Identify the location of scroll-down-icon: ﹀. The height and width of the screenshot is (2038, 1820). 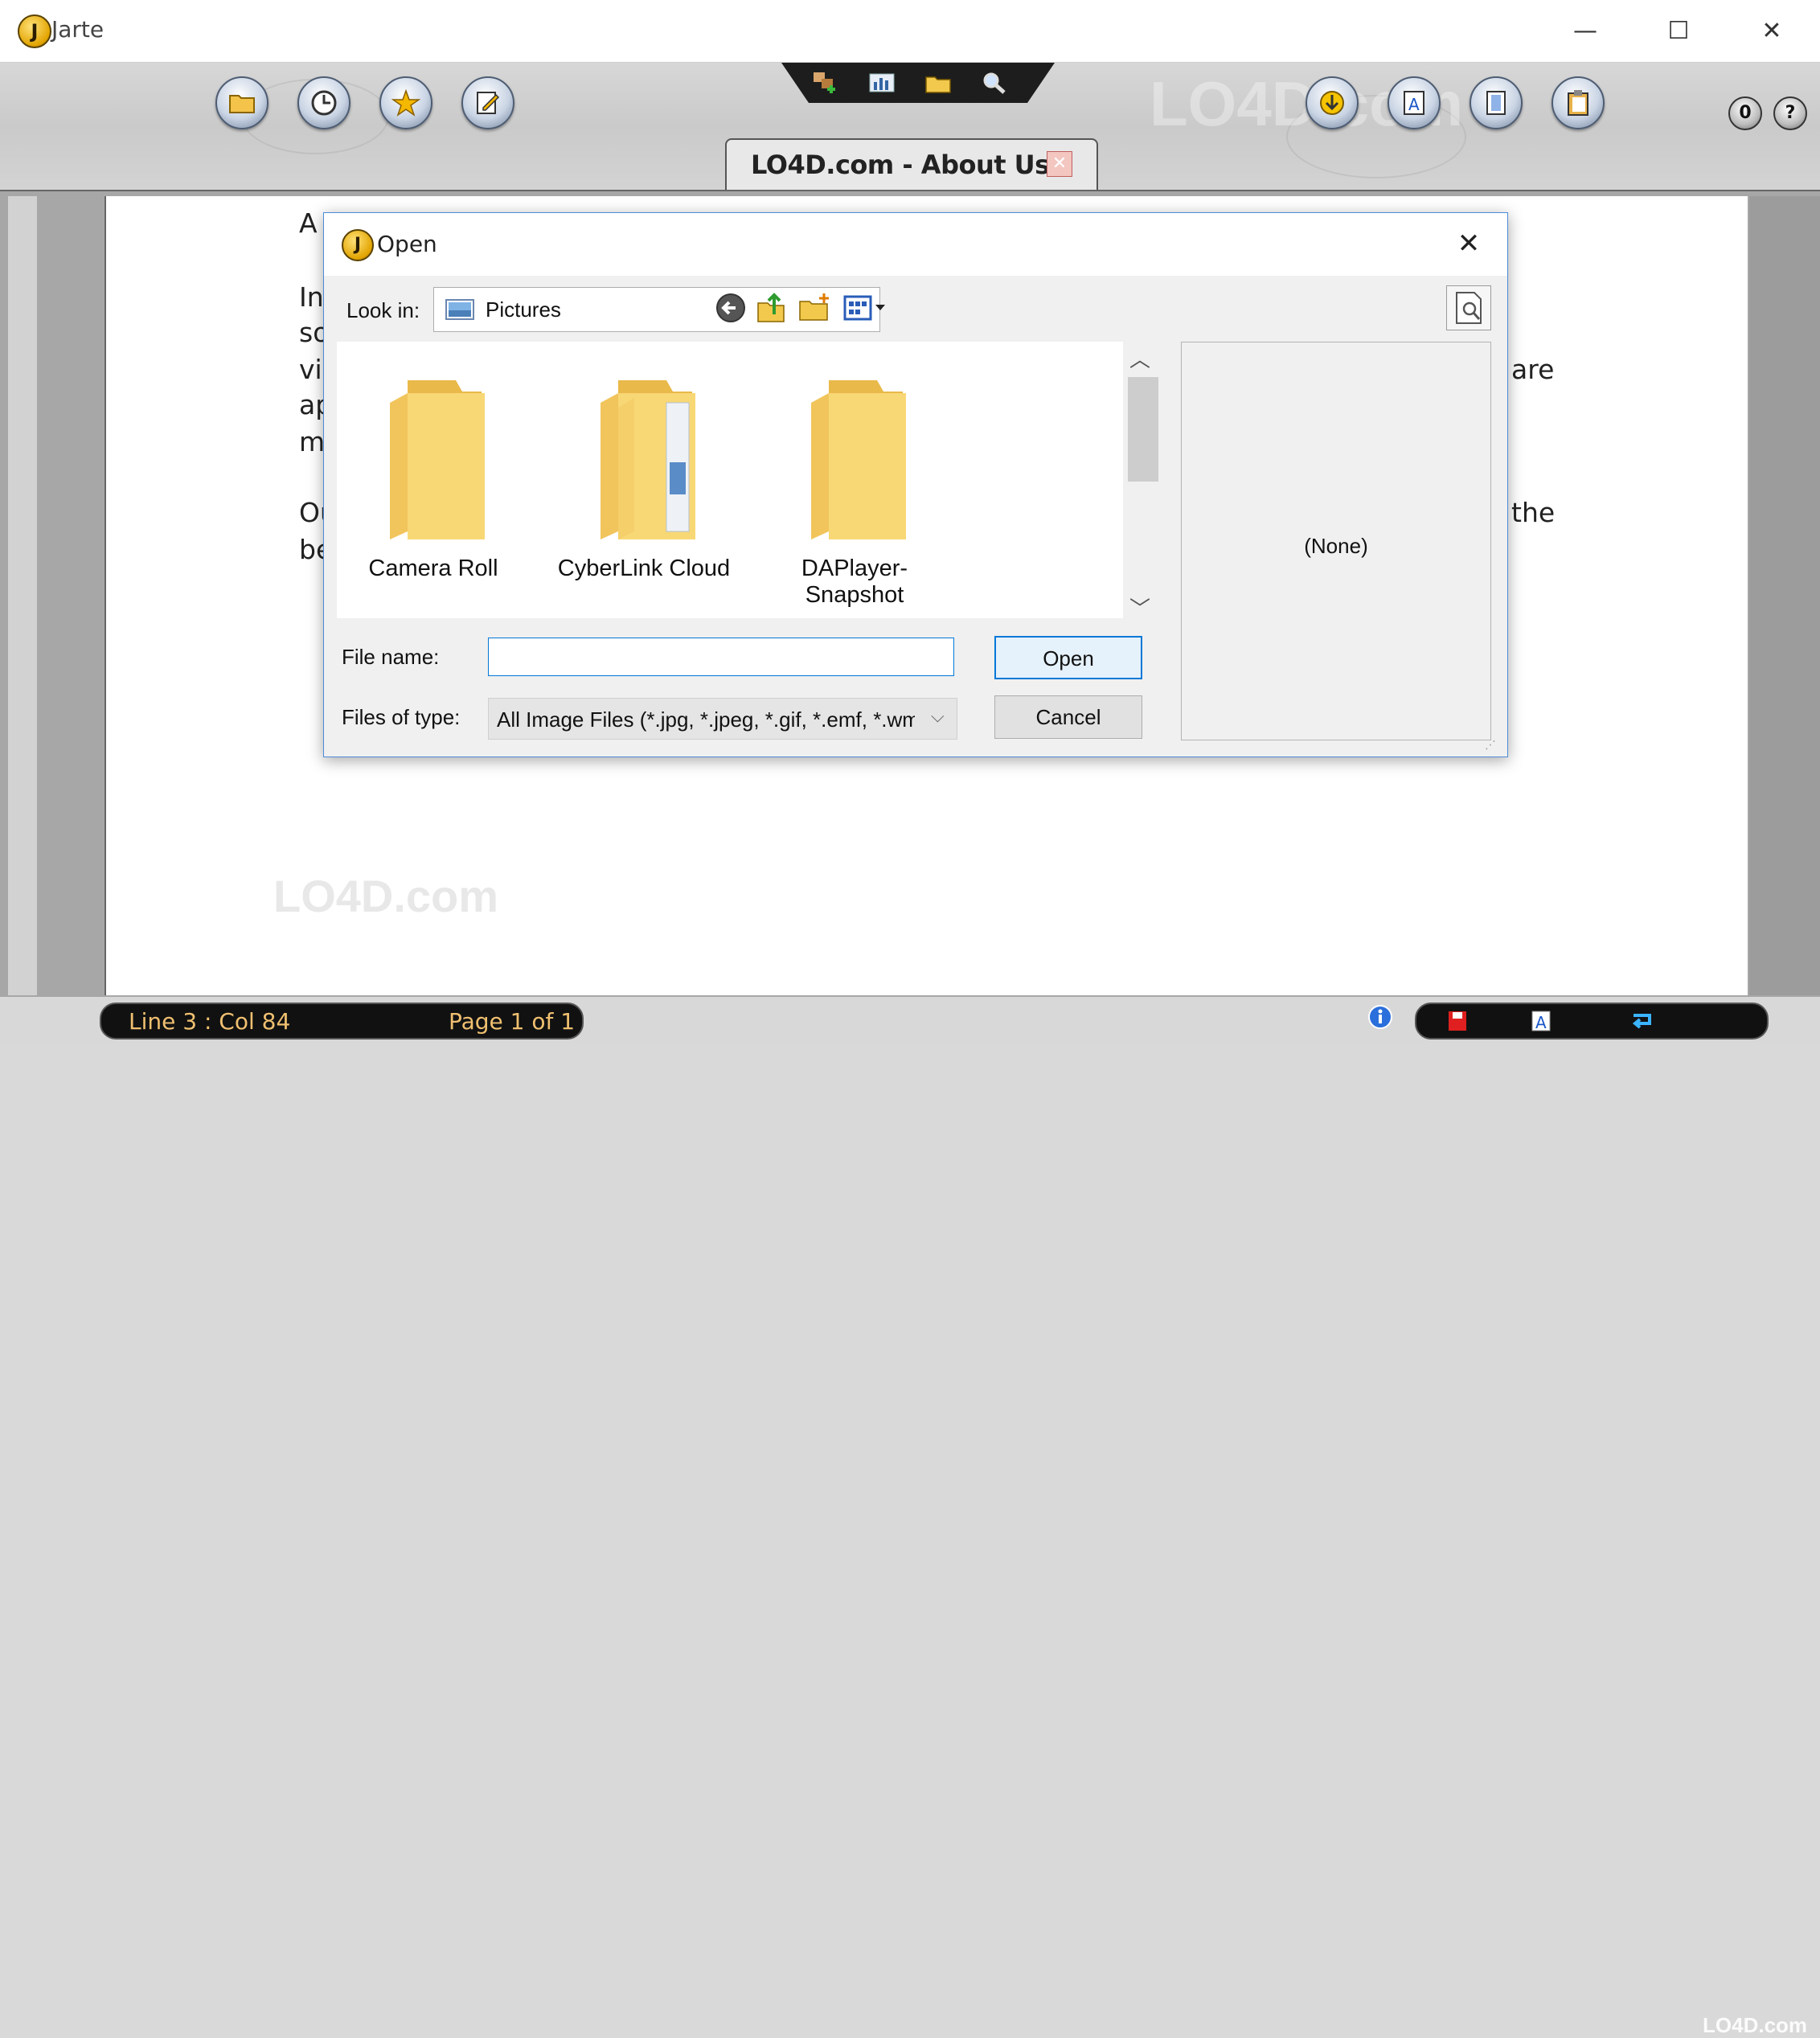
(1139, 607).